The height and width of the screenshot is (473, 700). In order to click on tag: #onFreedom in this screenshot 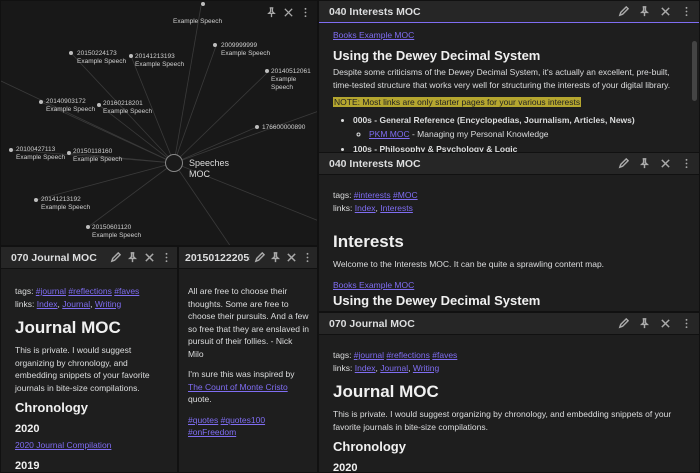, I will do `click(212, 432)`.